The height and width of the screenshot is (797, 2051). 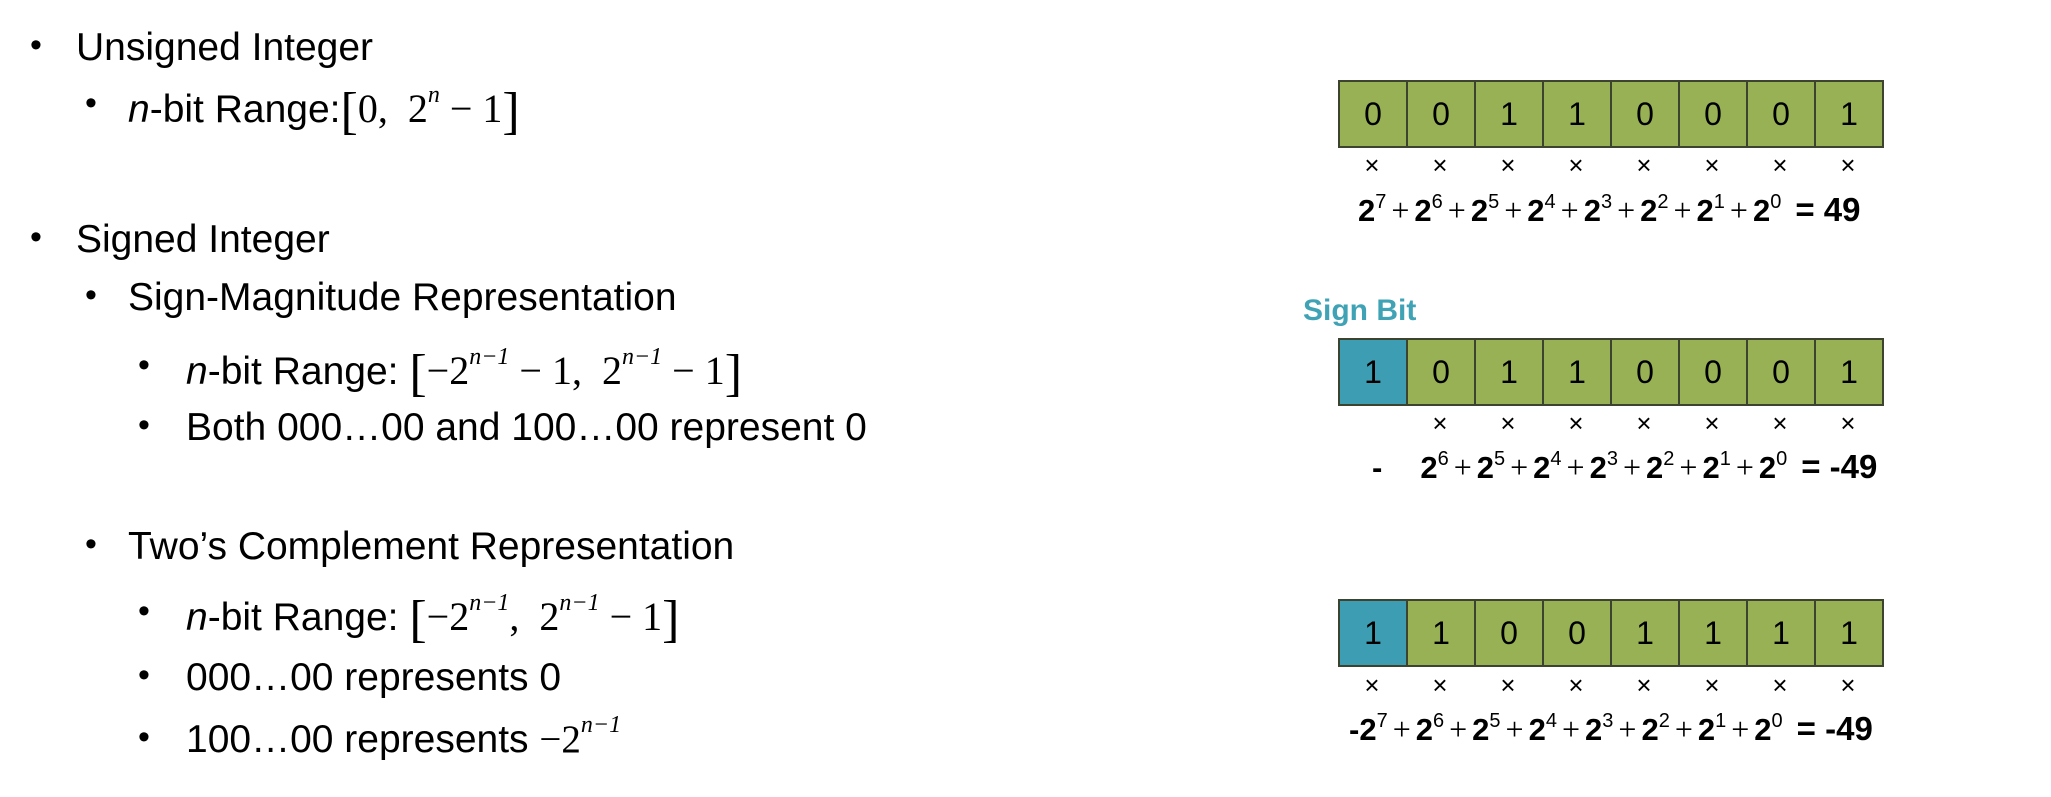 I want to click on note-min-base: −2, so click(x=560, y=739).